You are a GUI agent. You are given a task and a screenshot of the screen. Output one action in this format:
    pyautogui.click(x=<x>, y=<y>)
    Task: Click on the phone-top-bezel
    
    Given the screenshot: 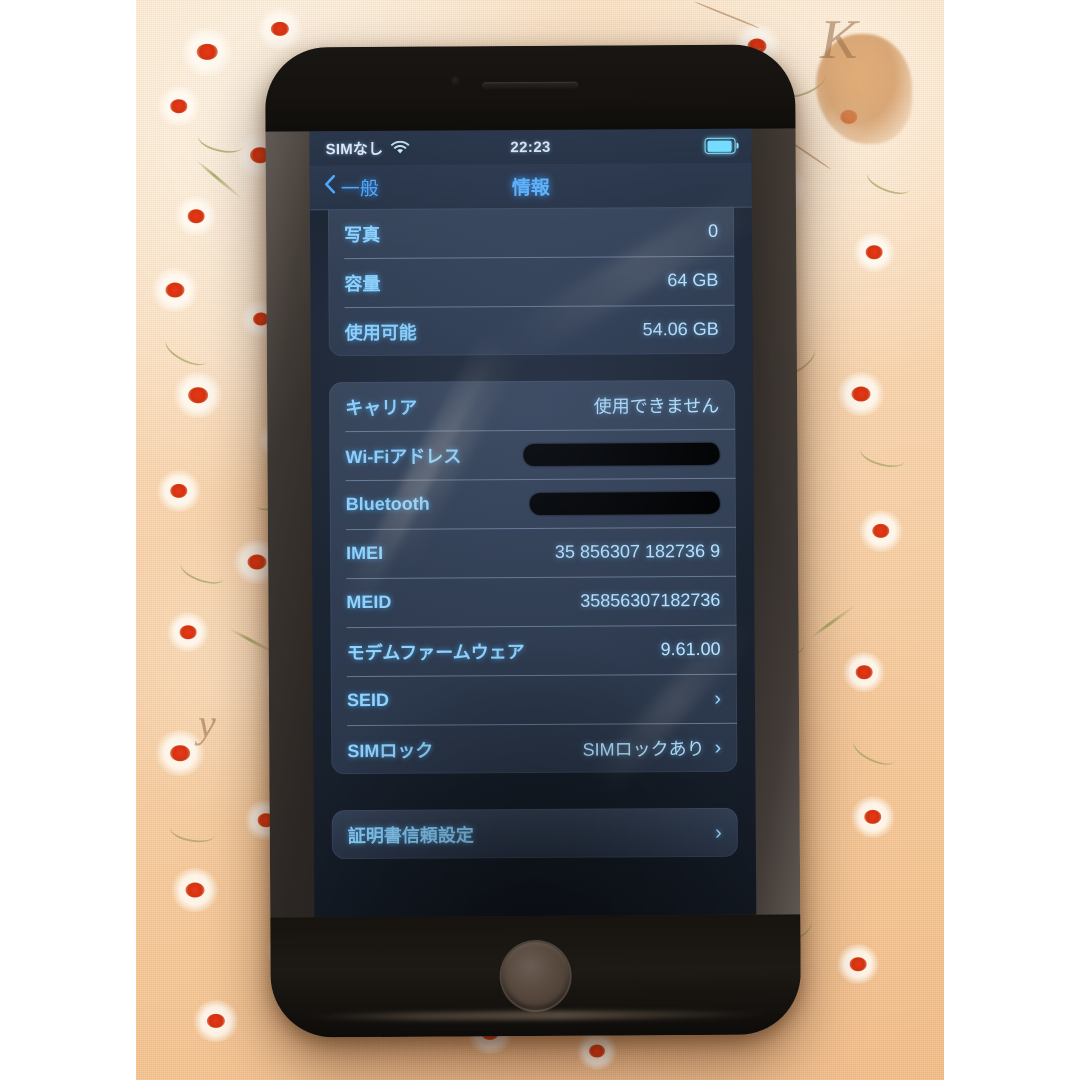 What is the action you would take?
    pyautogui.click(x=530, y=88)
    